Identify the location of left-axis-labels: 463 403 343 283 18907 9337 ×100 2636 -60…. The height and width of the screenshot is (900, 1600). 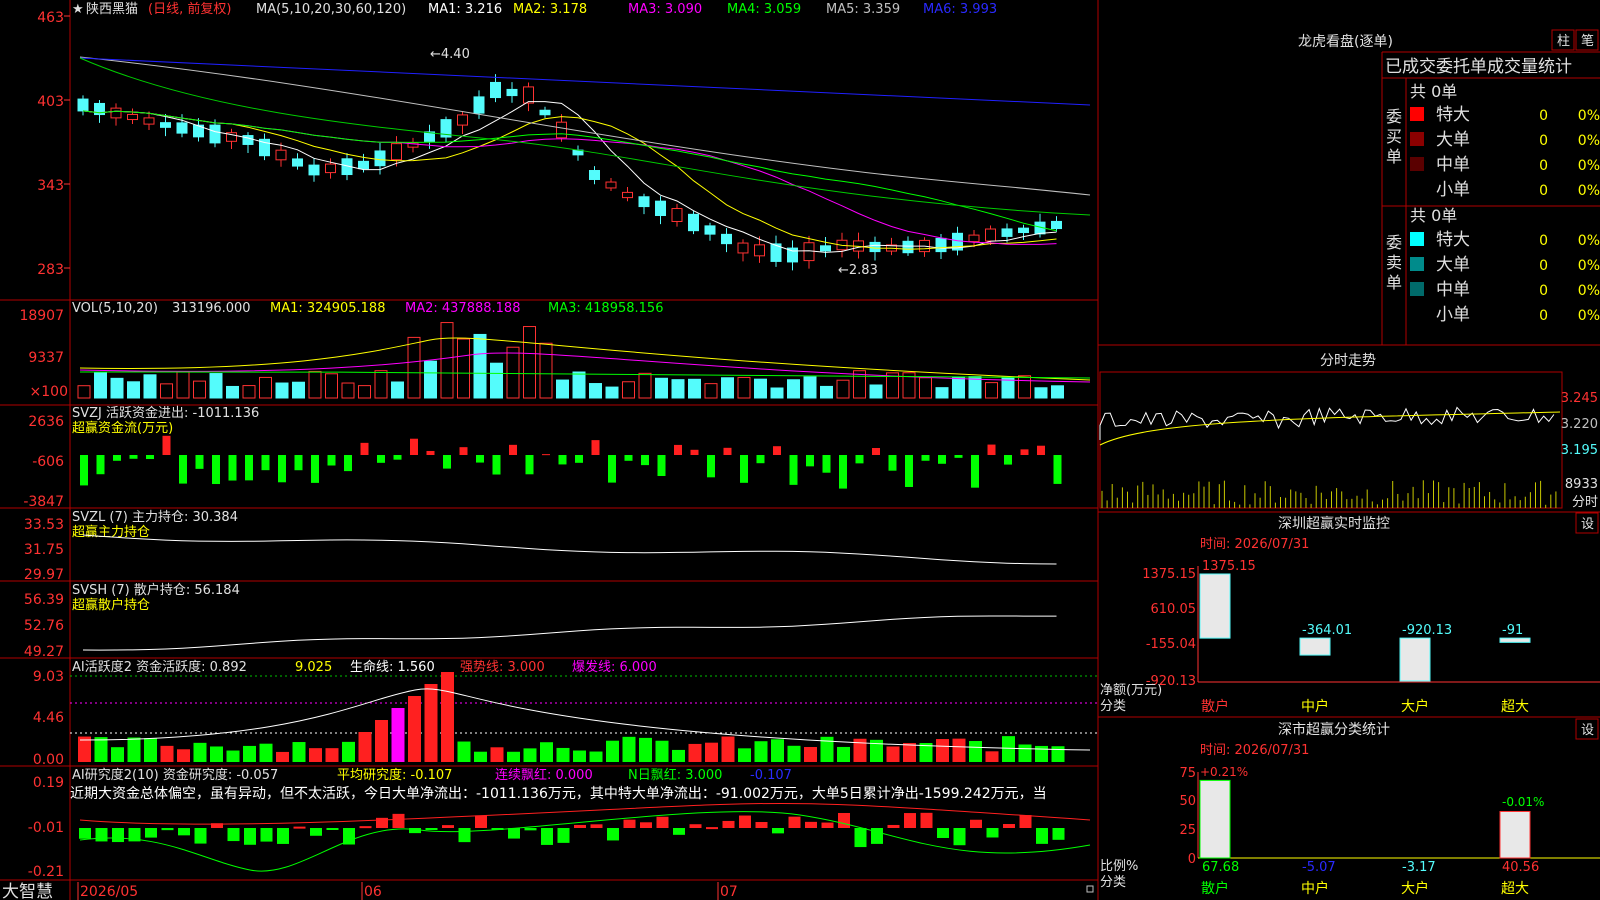
(43, 445).